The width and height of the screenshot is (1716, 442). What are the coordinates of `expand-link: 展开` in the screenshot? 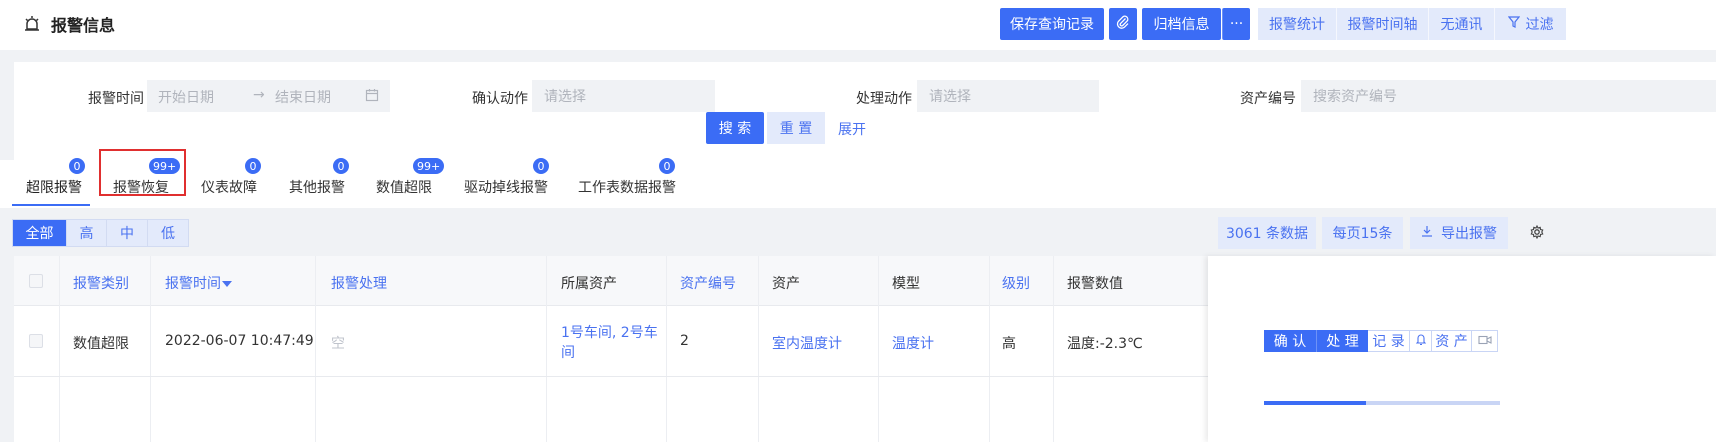 It's located at (852, 129).